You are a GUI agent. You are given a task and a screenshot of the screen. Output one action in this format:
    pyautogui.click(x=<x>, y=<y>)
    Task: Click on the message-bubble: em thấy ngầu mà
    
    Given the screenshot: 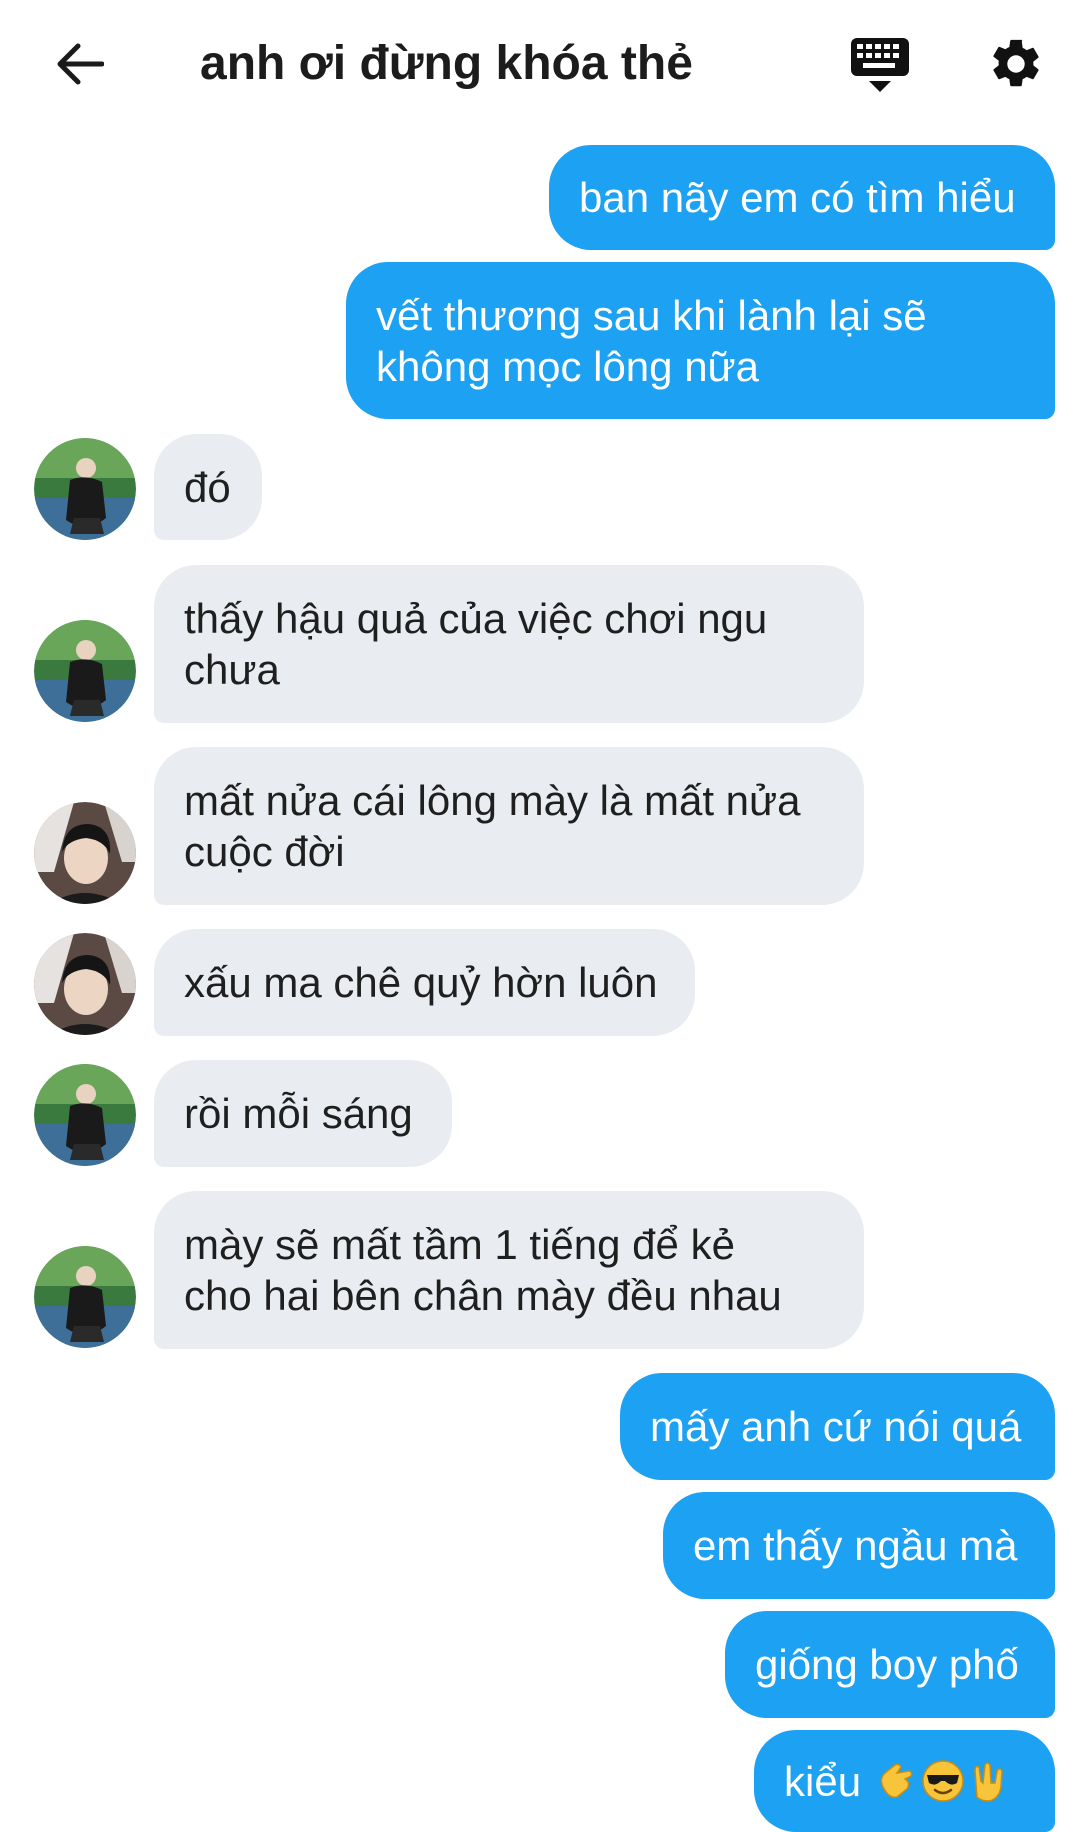 What is the action you would take?
    pyautogui.click(x=859, y=1545)
    